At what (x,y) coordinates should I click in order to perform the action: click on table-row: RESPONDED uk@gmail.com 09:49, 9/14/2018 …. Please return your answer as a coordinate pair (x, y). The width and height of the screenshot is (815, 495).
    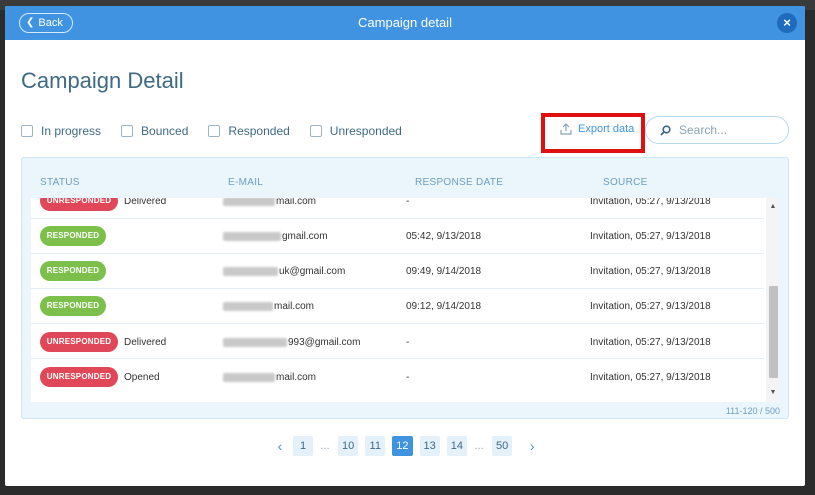
    Looking at the image, I should click on (397, 271).